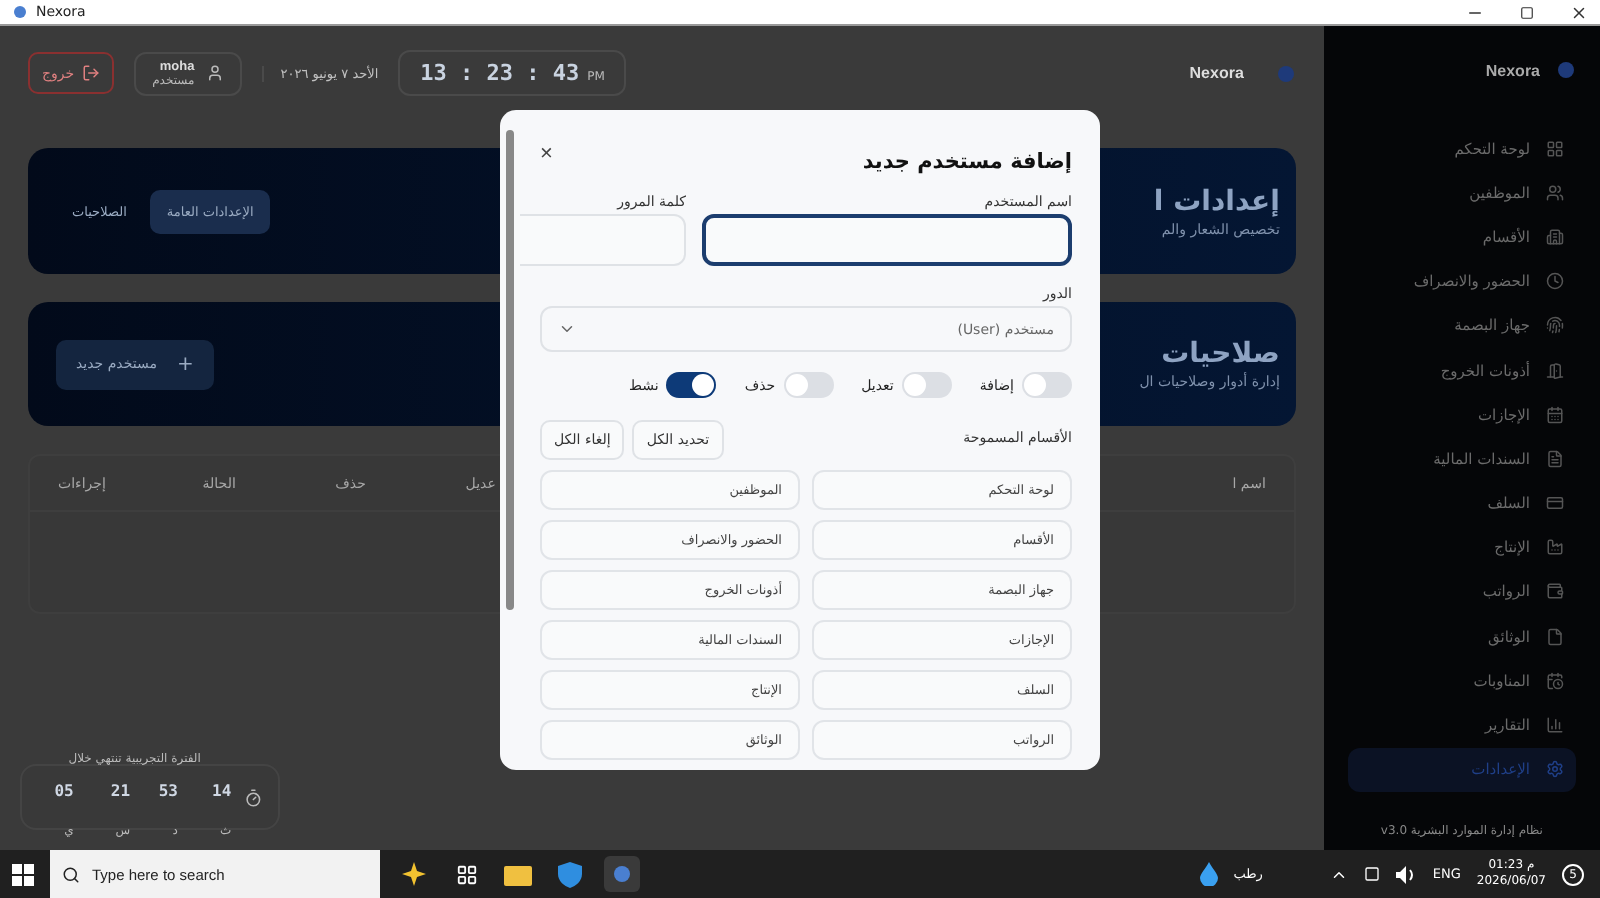 The image size is (1600, 898). Describe the element at coordinates (120, 791) in the screenshot. I see `countdown-value: 21` at that location.